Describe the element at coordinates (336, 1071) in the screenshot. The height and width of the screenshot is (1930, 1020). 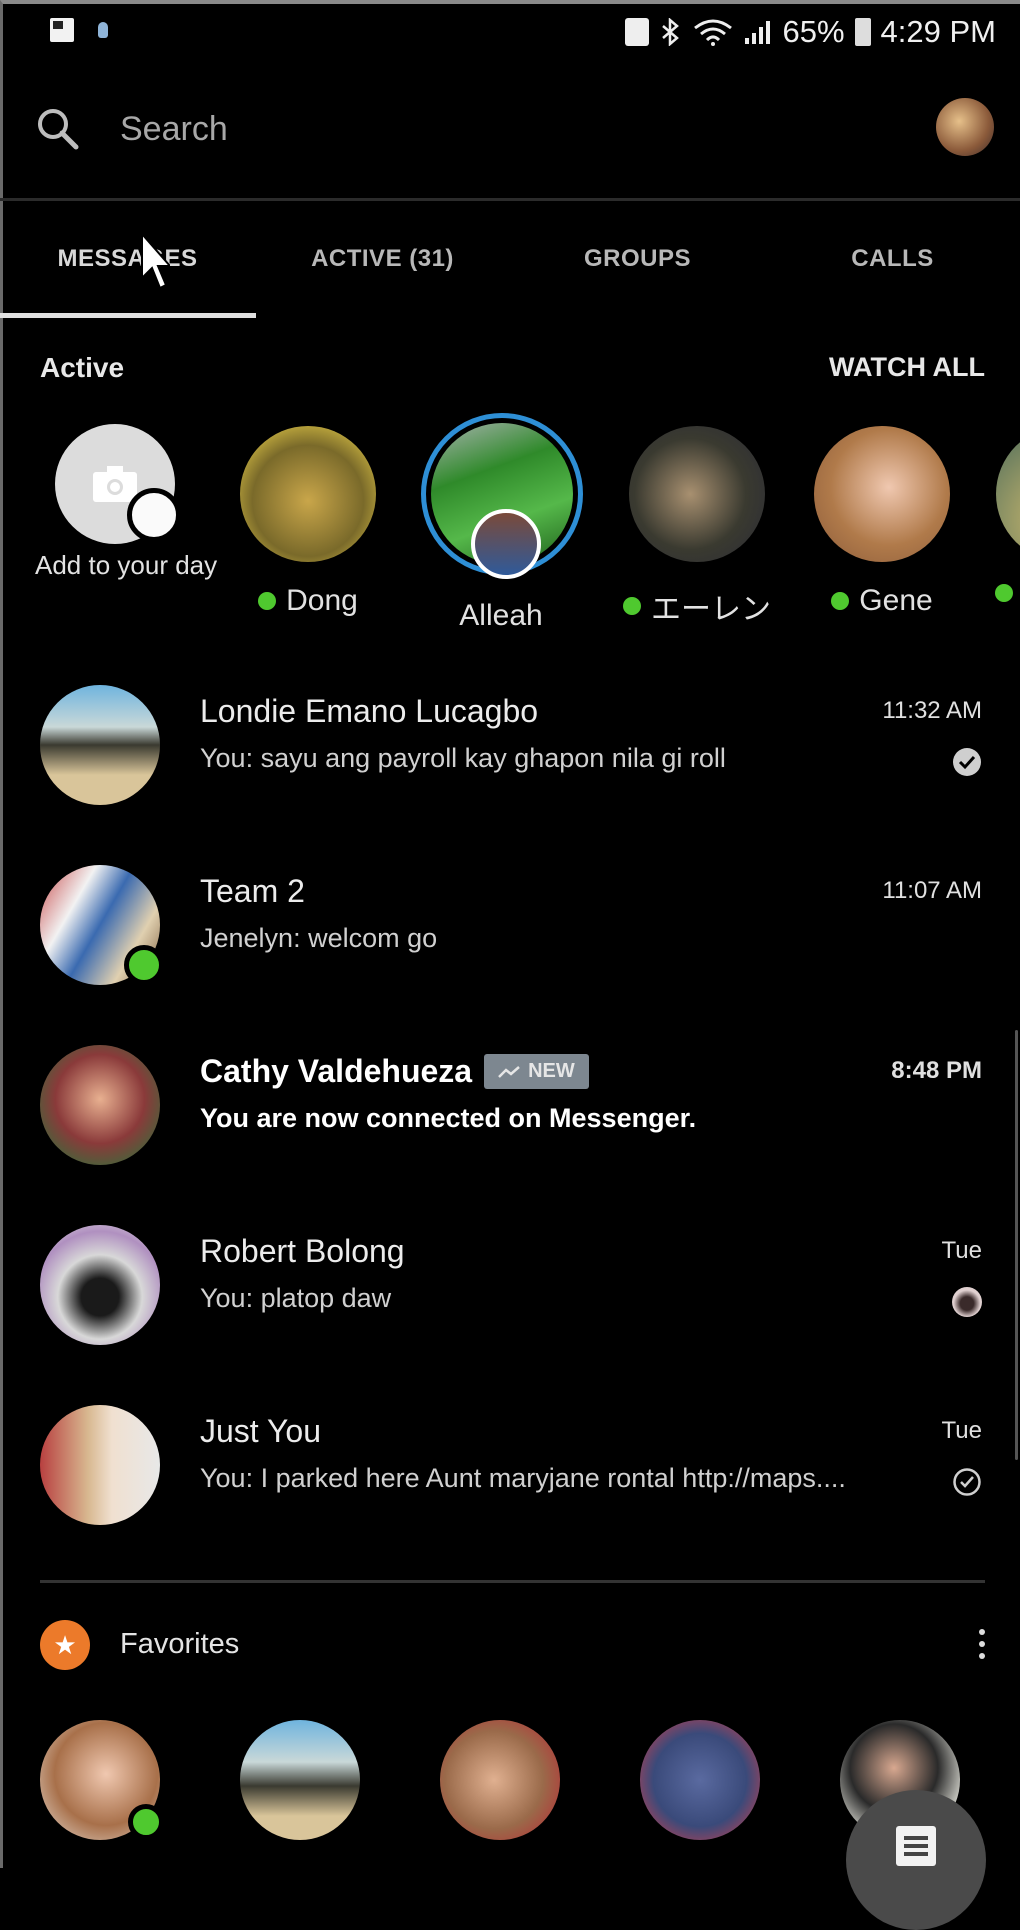
I see `contact-name: Cathy Valdehueza` at that location.